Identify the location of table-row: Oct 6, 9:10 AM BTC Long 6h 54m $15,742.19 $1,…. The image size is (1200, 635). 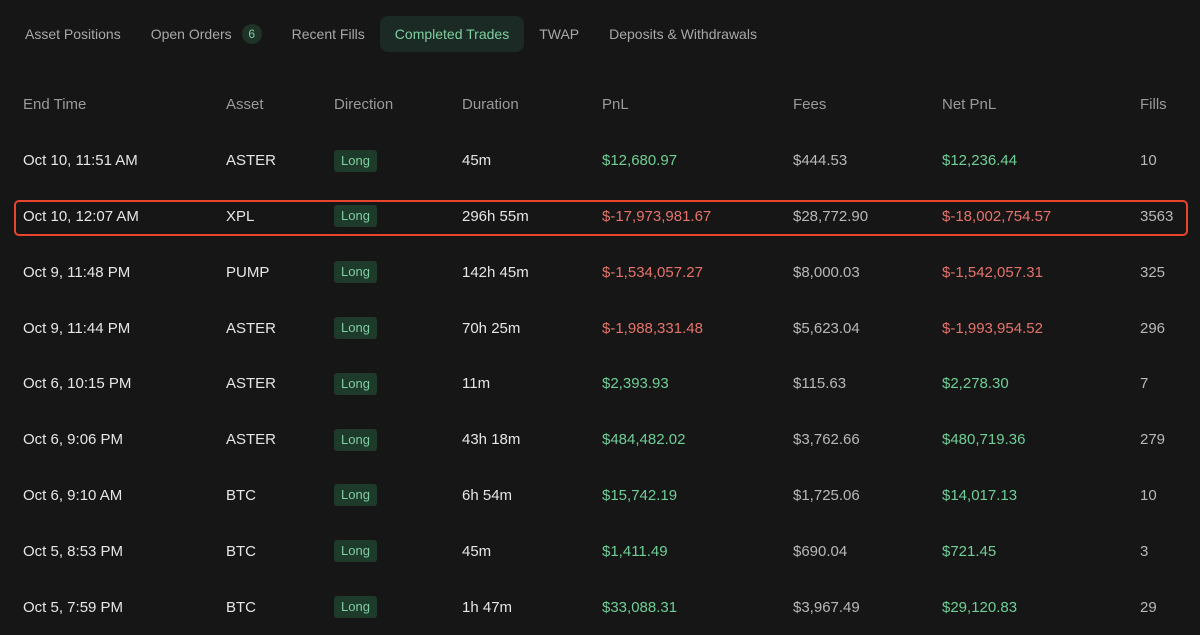
(600, 496).